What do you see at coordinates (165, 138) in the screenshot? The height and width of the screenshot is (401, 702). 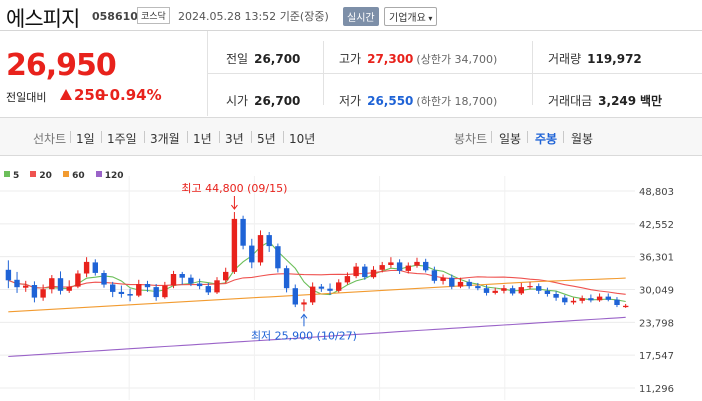 I see `tab-3m: 3개월` at bounding box center [165, 138].